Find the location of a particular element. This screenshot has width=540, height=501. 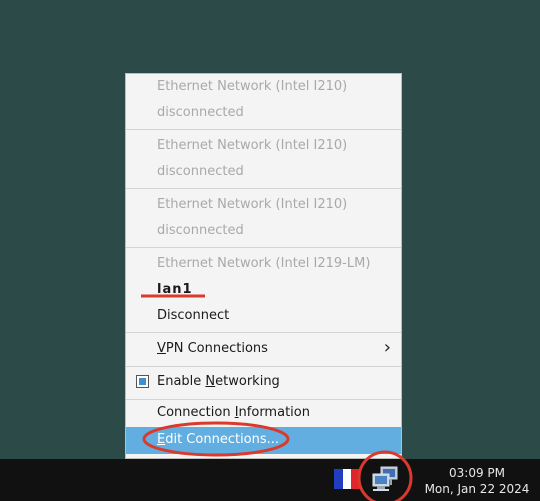

adapter-2-name: Ethernet Network (Intel I210) is located at coordinates (252, 145).